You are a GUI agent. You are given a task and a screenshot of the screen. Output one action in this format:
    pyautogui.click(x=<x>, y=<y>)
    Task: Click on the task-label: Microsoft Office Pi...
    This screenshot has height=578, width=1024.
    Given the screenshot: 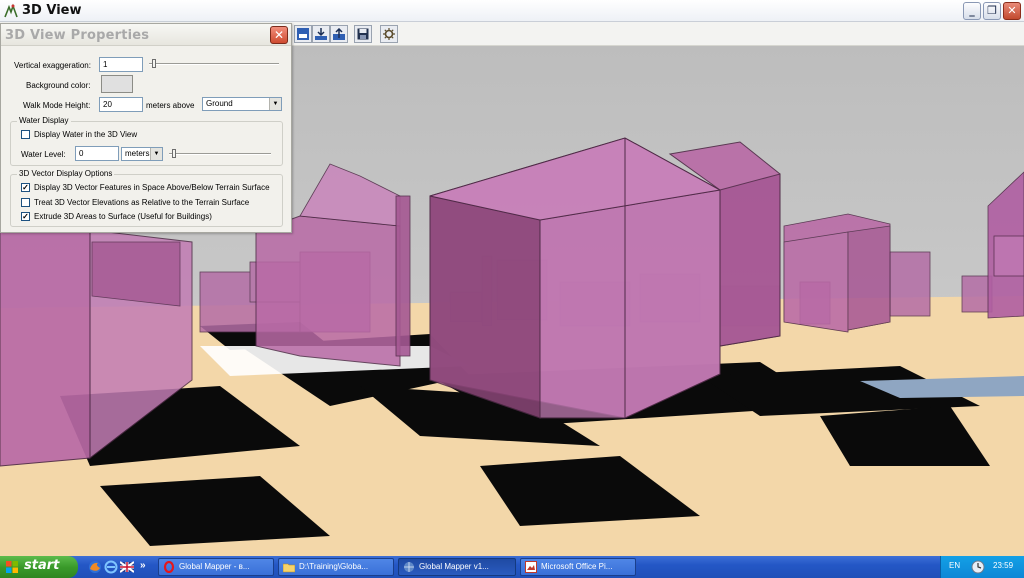 What is the action you would take?
    pyautogui.click(x=577, y=566)
    